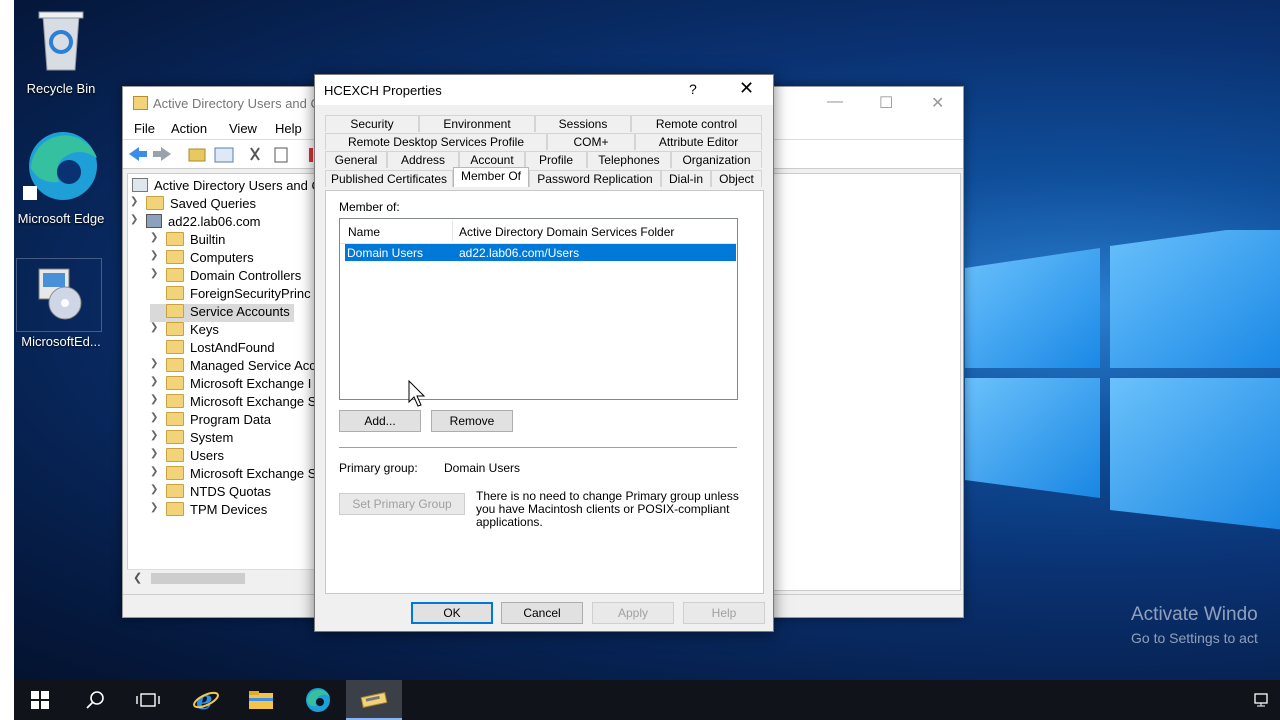 The height and width of the screenshot is (720, 1280). Describe the element at coordinates (148, 700) in the screenshot. I see `task-view-icon` at that location.